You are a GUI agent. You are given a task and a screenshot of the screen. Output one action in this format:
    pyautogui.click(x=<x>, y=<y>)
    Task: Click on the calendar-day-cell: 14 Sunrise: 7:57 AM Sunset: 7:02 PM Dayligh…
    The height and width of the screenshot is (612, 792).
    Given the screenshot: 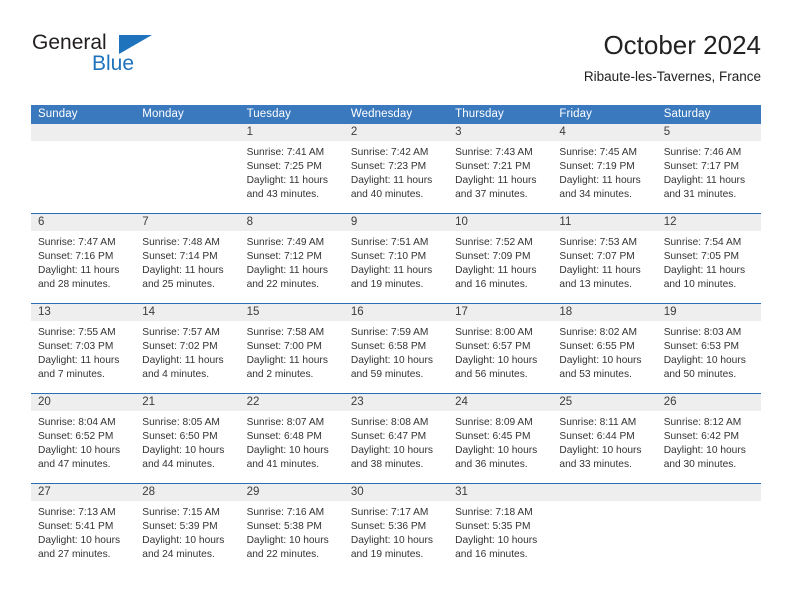 What is the action you would take?
    pyautogui.click(x=187, y=348)
    